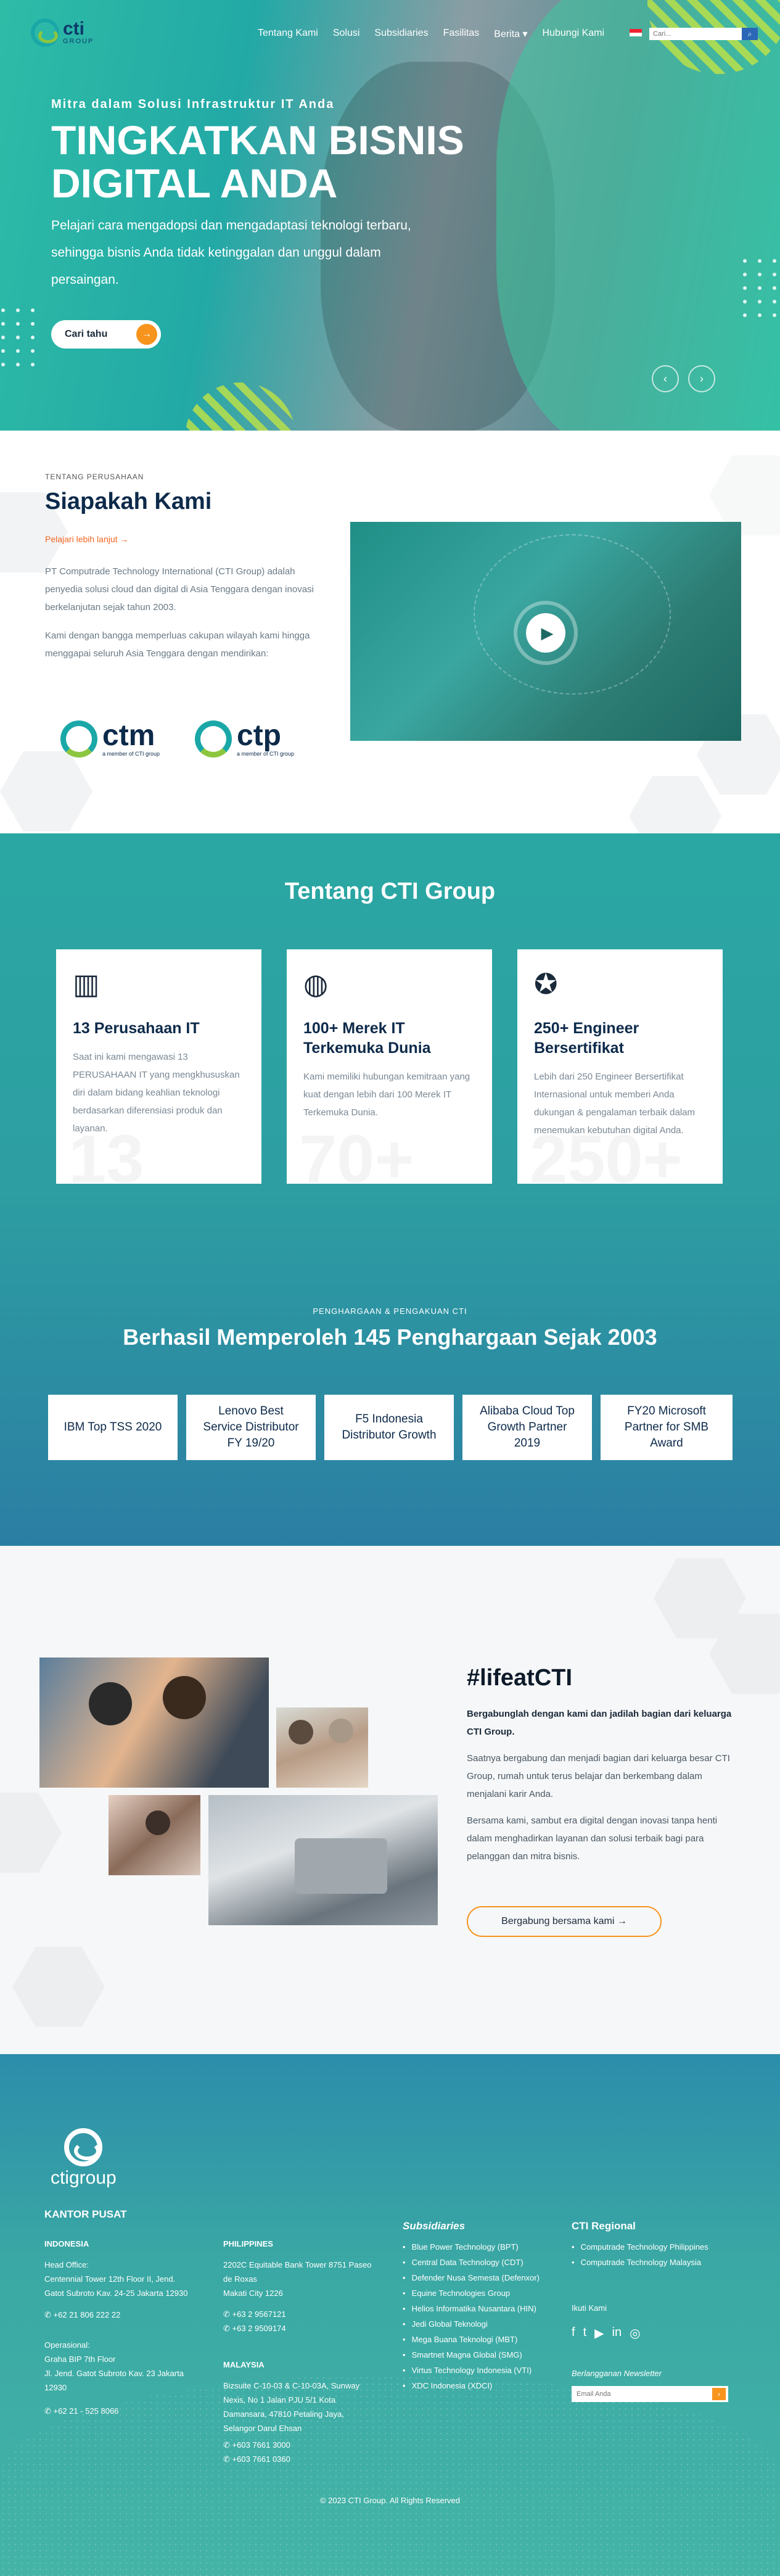 This screenshot has width=780, height=2576. What do you see at coordinates (564, 1922) in the screenshot?
I see `join-us-button: Bergabung bersama kami →` at bounding box center [564, 1922].